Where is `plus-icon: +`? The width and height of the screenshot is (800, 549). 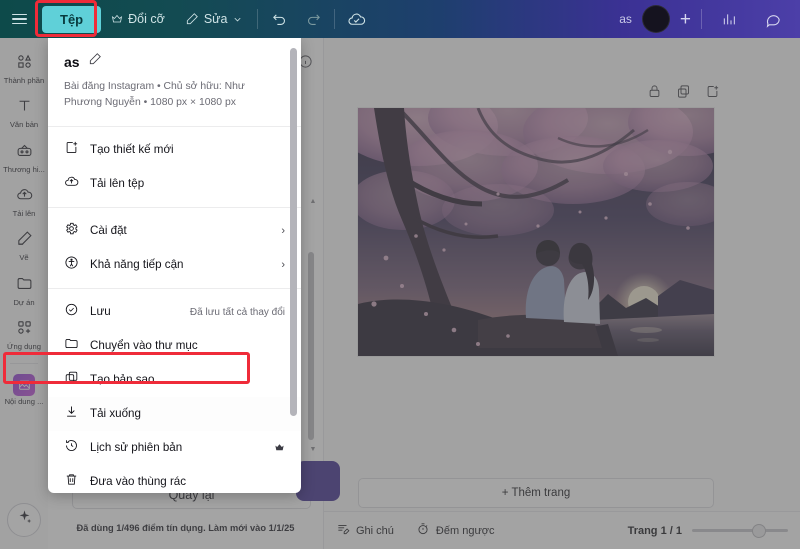 plus-icon: + is located at coordinates (685, 19).